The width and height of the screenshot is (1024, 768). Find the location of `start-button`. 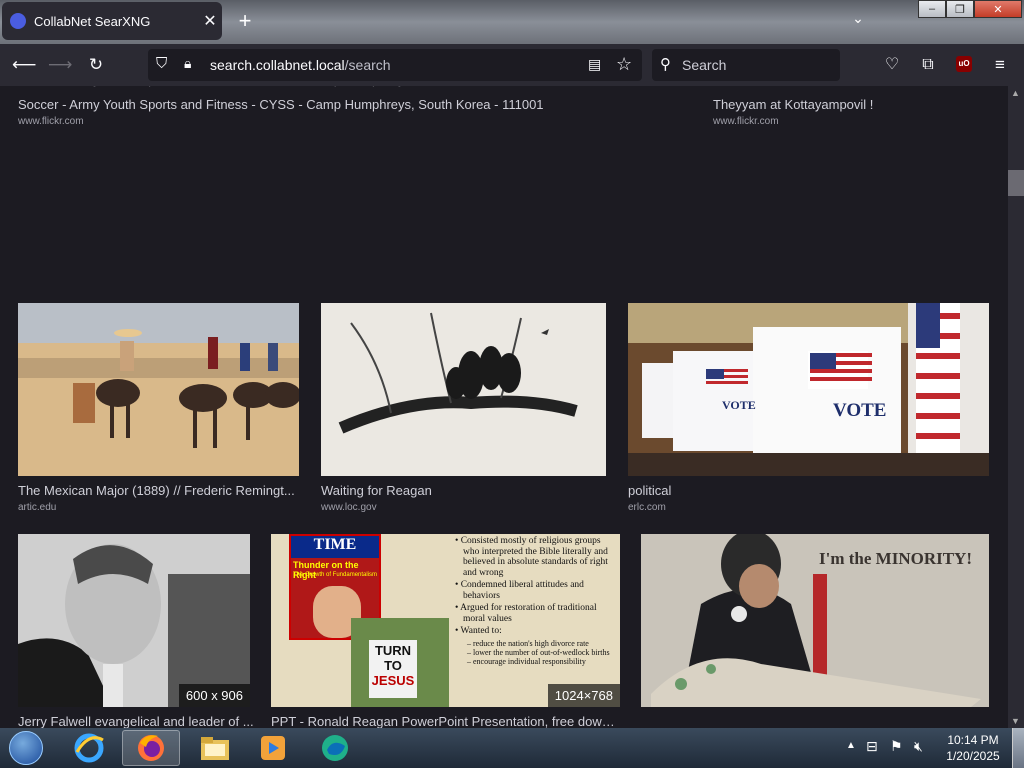

start-button is located at coordinates (26, 748).